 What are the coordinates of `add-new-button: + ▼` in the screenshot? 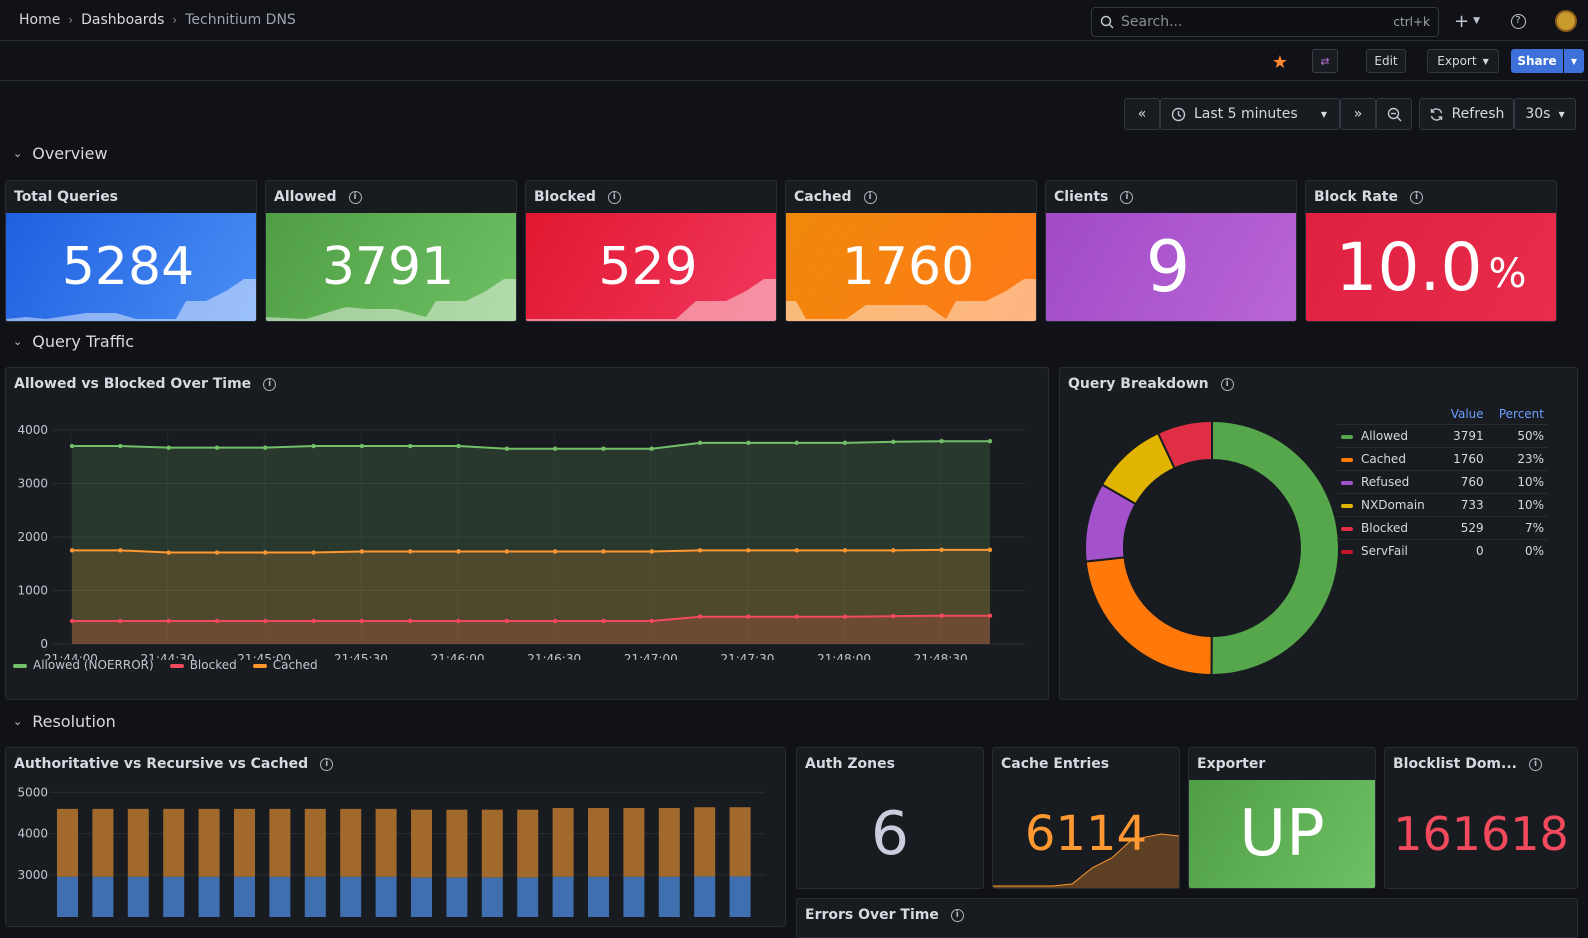 It's located at (1467, 21).